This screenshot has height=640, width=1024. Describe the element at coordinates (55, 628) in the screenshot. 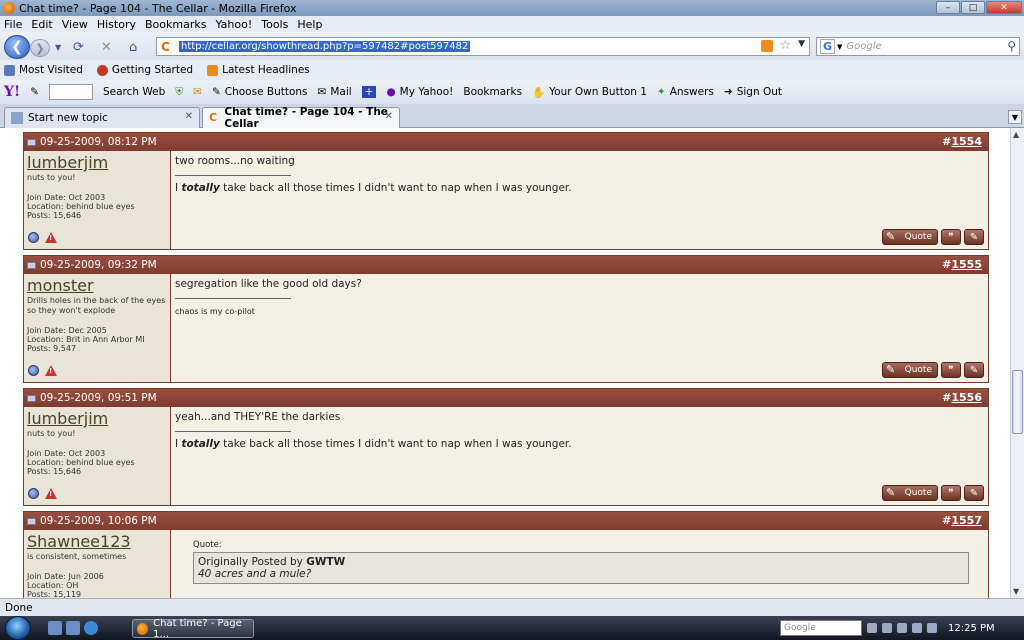

I see `show-desktop-icon` at that location.